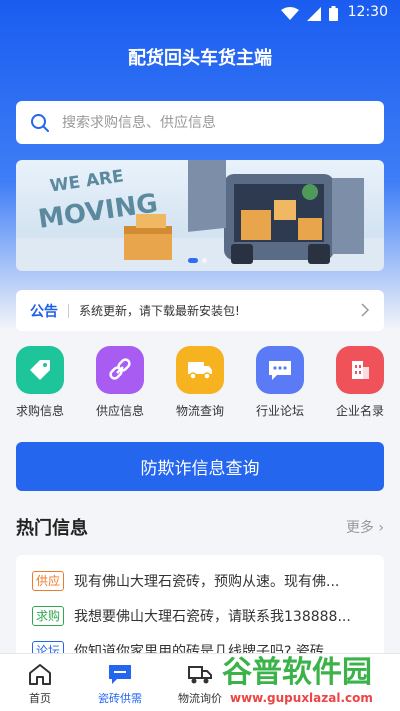  I want to click on link-icon, so click(120, 370).